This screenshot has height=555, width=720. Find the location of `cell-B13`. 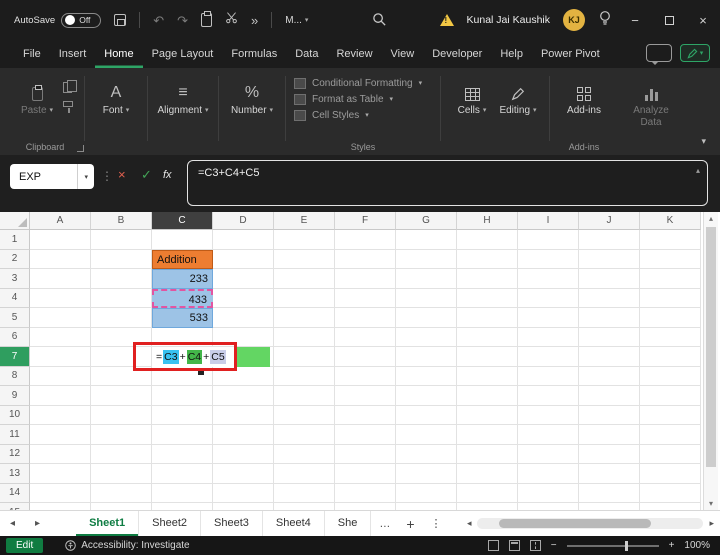

cell-B13 is located at coordinates (121, 474).